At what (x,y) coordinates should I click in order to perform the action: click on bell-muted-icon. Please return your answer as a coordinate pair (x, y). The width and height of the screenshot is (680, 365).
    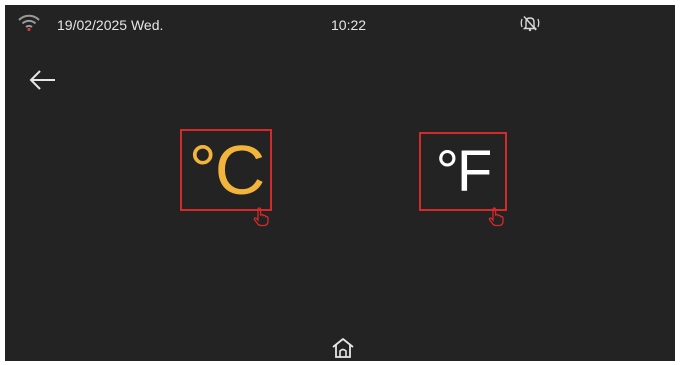
    Looking at the image, I should click on (530, 24).